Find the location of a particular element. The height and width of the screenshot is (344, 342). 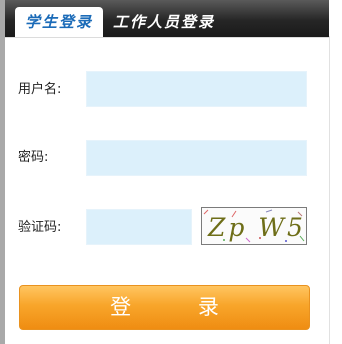

captcha-text: Zp W5 is located at coordinates (256, 227).